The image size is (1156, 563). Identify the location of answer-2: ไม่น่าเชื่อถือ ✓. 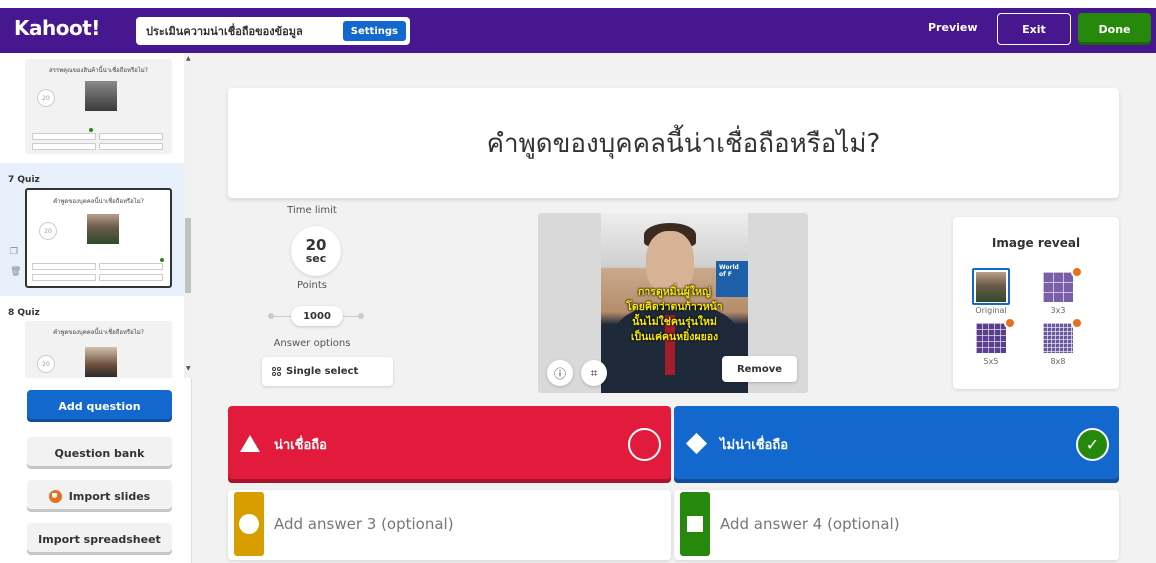
(896, 444).